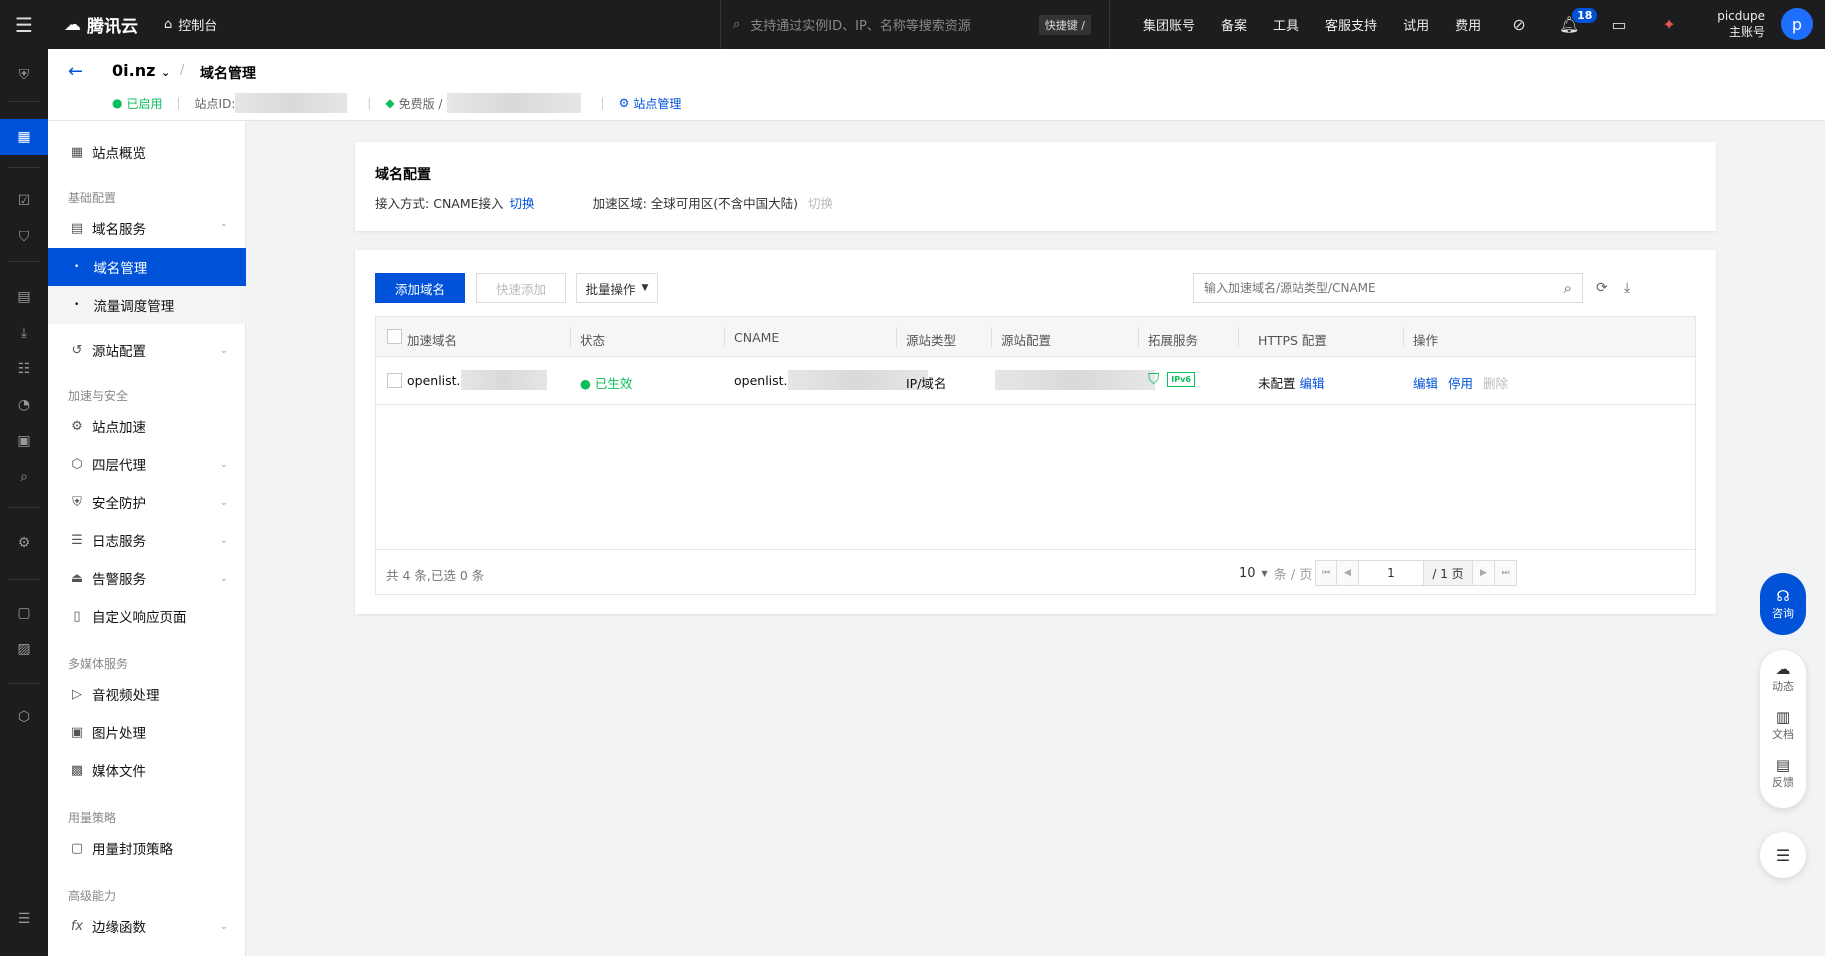 This screenshot has height=956, width=1825. What do you see at coordinates (468, 203) in the screenshot?
I see `access-value: CNAME接入` at bounding box center [468, 203].